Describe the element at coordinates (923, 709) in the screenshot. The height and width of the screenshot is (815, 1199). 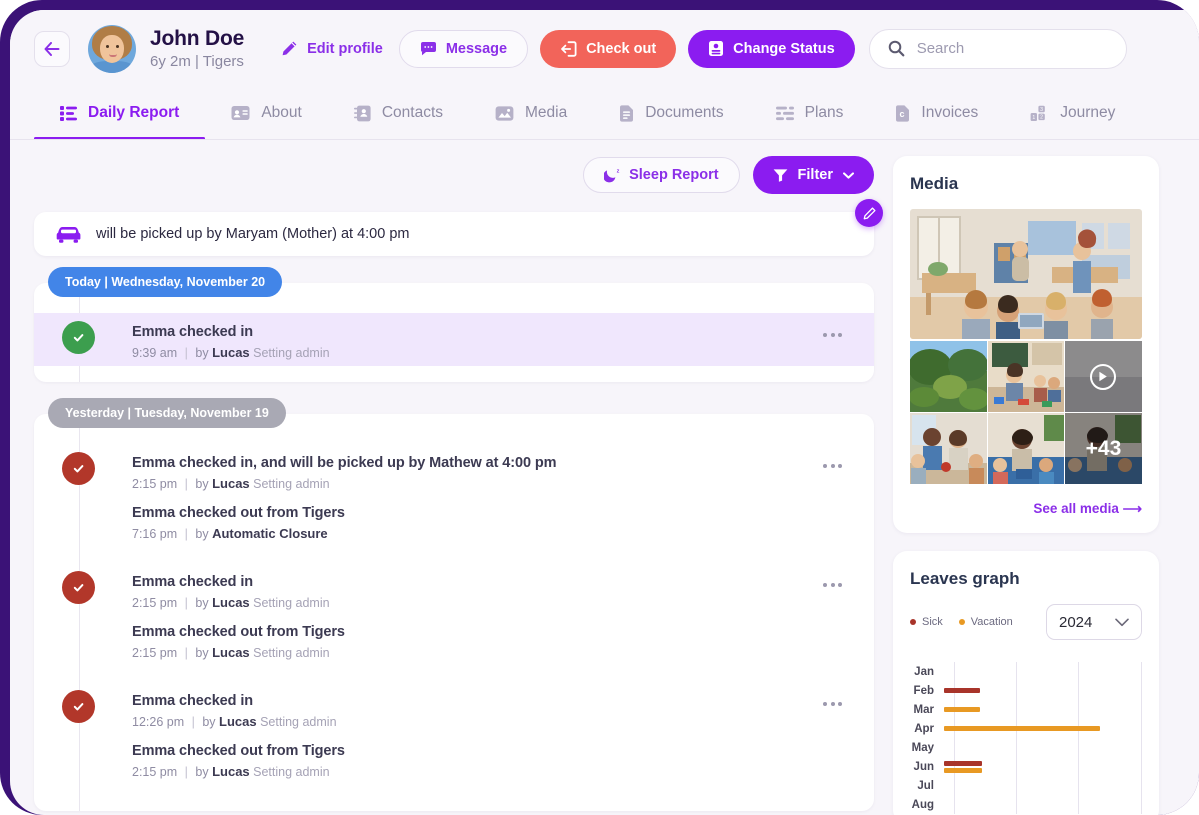
I see `chart-category-label: Mar` at that location.